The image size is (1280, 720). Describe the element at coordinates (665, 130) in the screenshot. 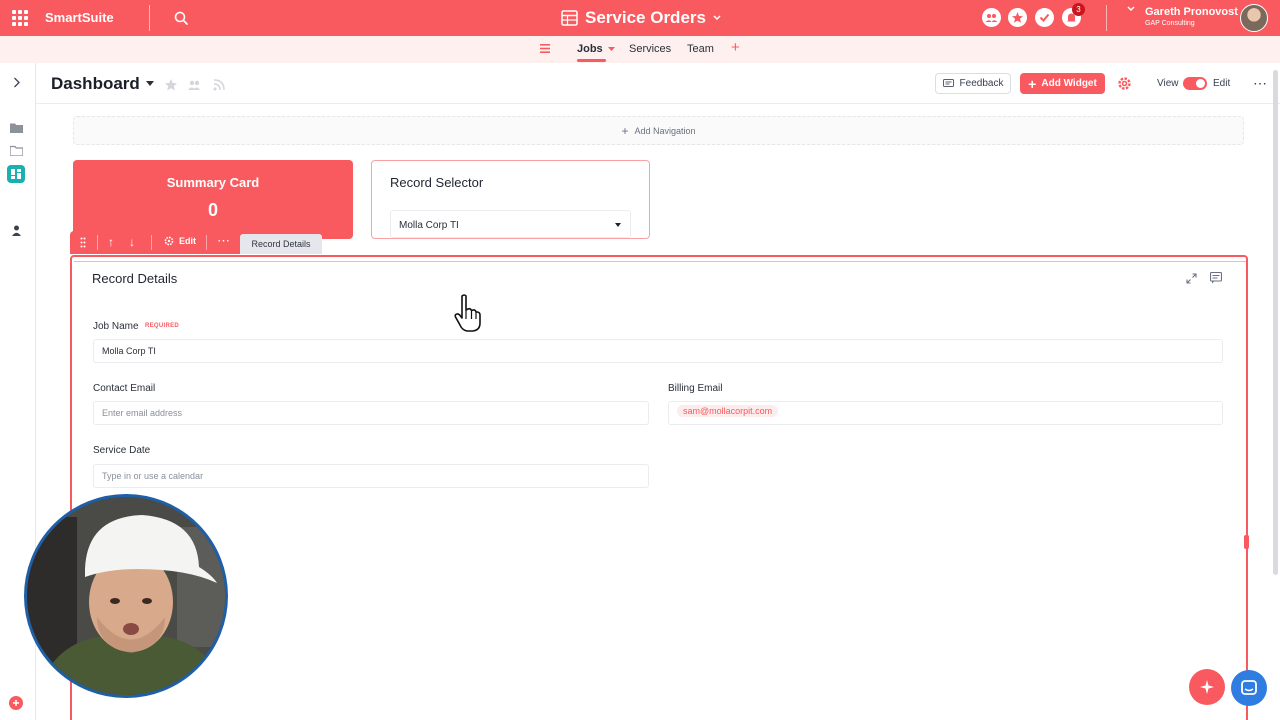

I see `add-navigation-label: Add Navigation` at that location.